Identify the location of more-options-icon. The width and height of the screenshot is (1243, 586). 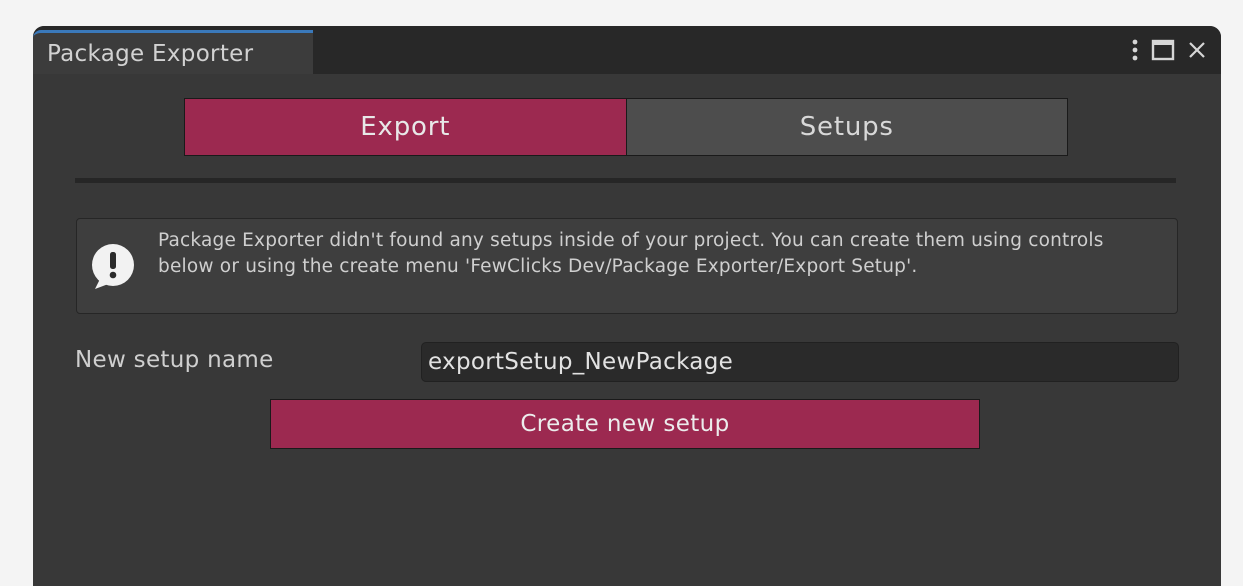
(1135, 50).